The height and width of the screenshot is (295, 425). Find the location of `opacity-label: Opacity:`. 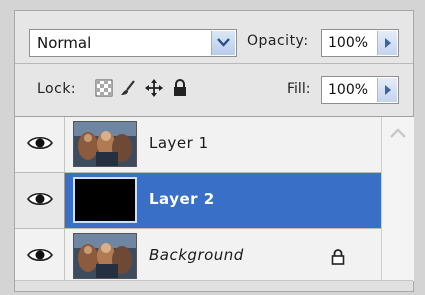

opacity-label: Opacity: is located at coordinates (278, 41).